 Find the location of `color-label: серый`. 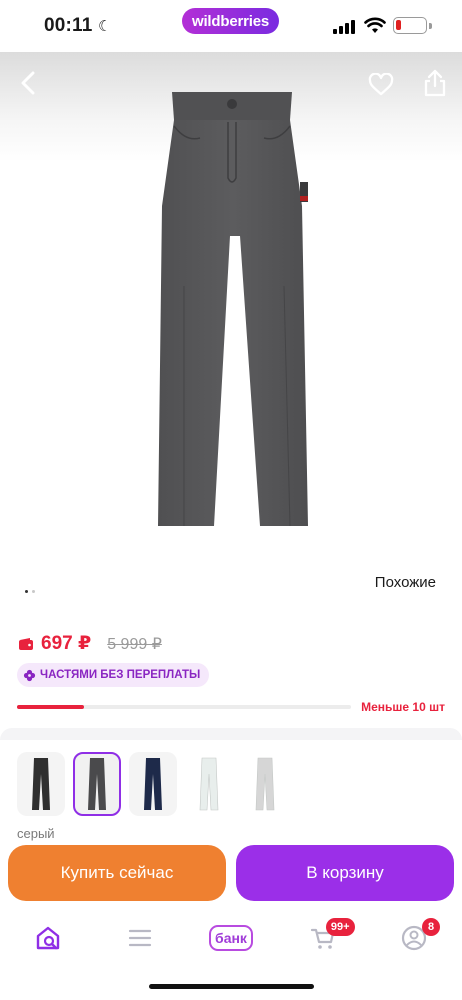

color-label: серый is located at coordinates (36, 833).